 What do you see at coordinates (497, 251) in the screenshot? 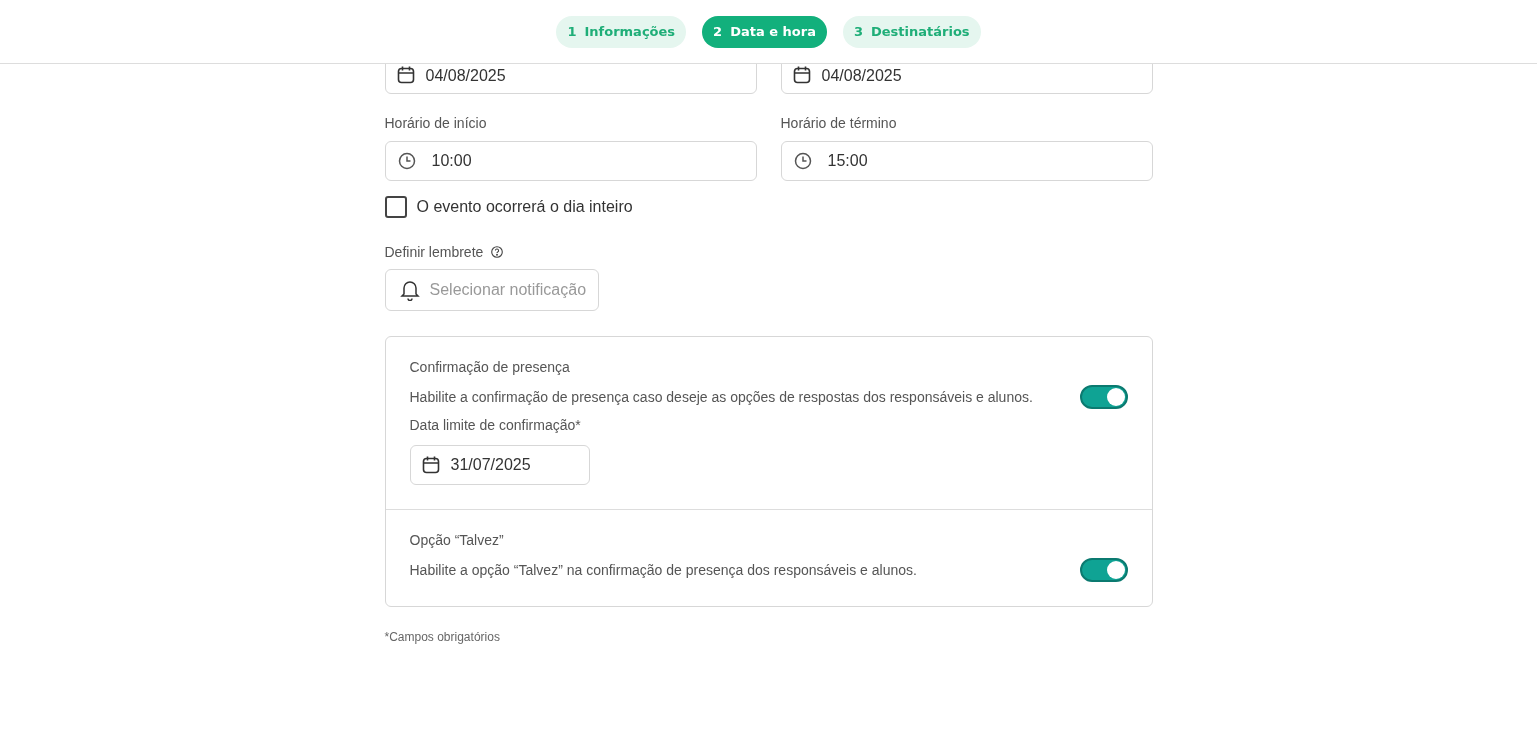
I see `help-icon` at bounding box center [497, 251].